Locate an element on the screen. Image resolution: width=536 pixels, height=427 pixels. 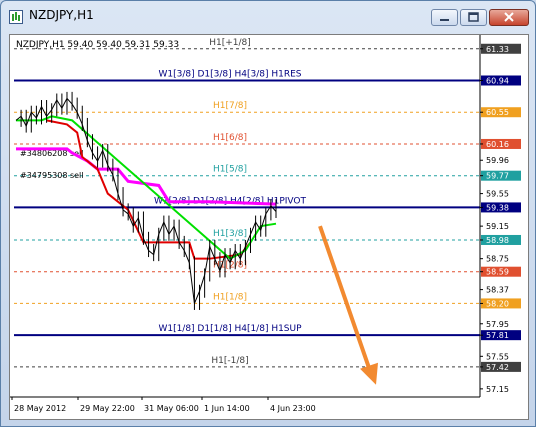
minimize-icon is located at coordinates (444, 20).